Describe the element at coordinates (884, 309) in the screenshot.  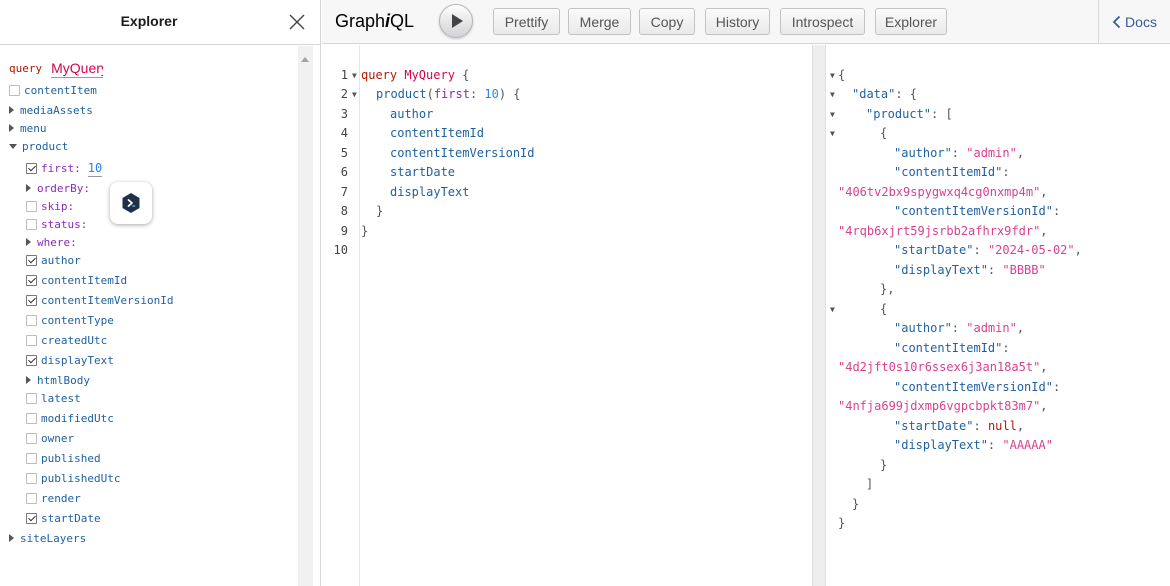
I see `json-line: {` at that location.